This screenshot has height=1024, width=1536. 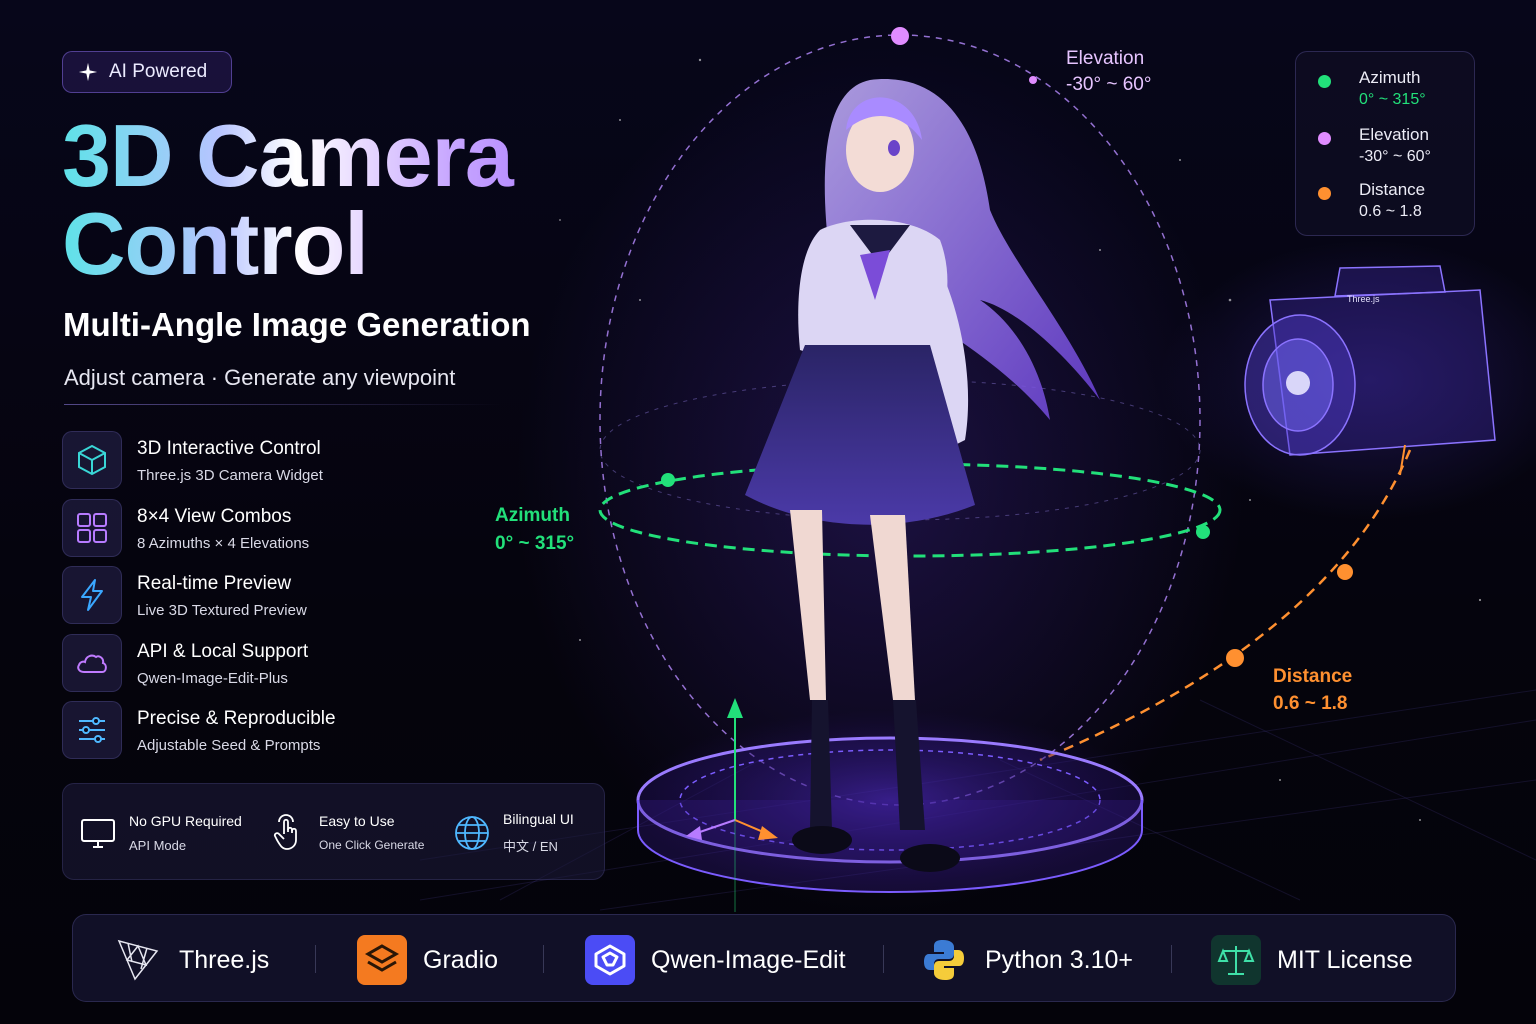 I want to click on tech-mit: MIT License, so click(x=1312, y=960).